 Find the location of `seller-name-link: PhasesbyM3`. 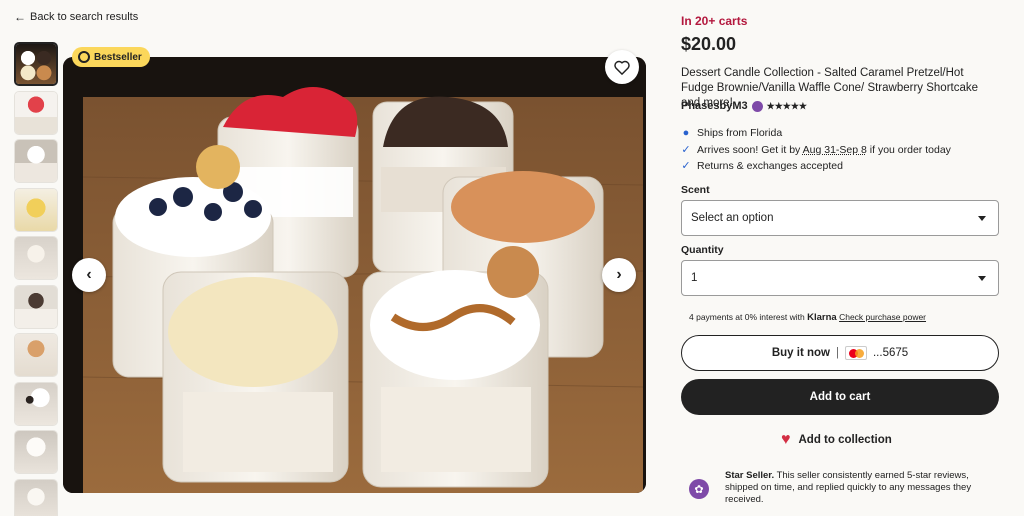

seller-name-link: PhasesbyM3 is located at coordinates (714, 106).